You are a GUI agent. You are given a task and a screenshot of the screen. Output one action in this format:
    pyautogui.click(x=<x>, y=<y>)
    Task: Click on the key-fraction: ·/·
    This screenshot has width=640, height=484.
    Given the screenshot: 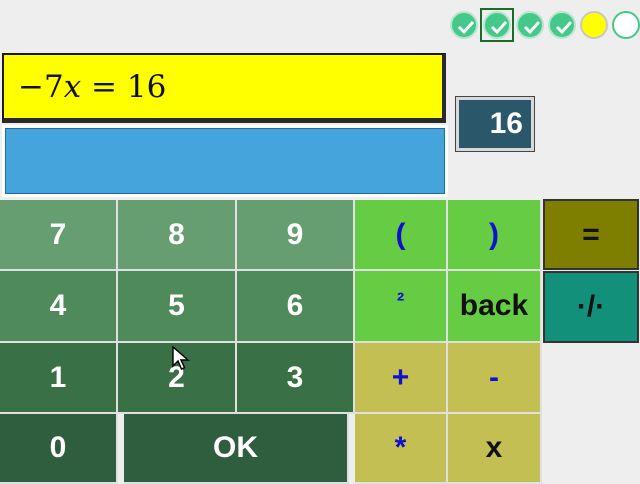 What is the action you would take?
    pyautogui.click(x=591, y=307)
    